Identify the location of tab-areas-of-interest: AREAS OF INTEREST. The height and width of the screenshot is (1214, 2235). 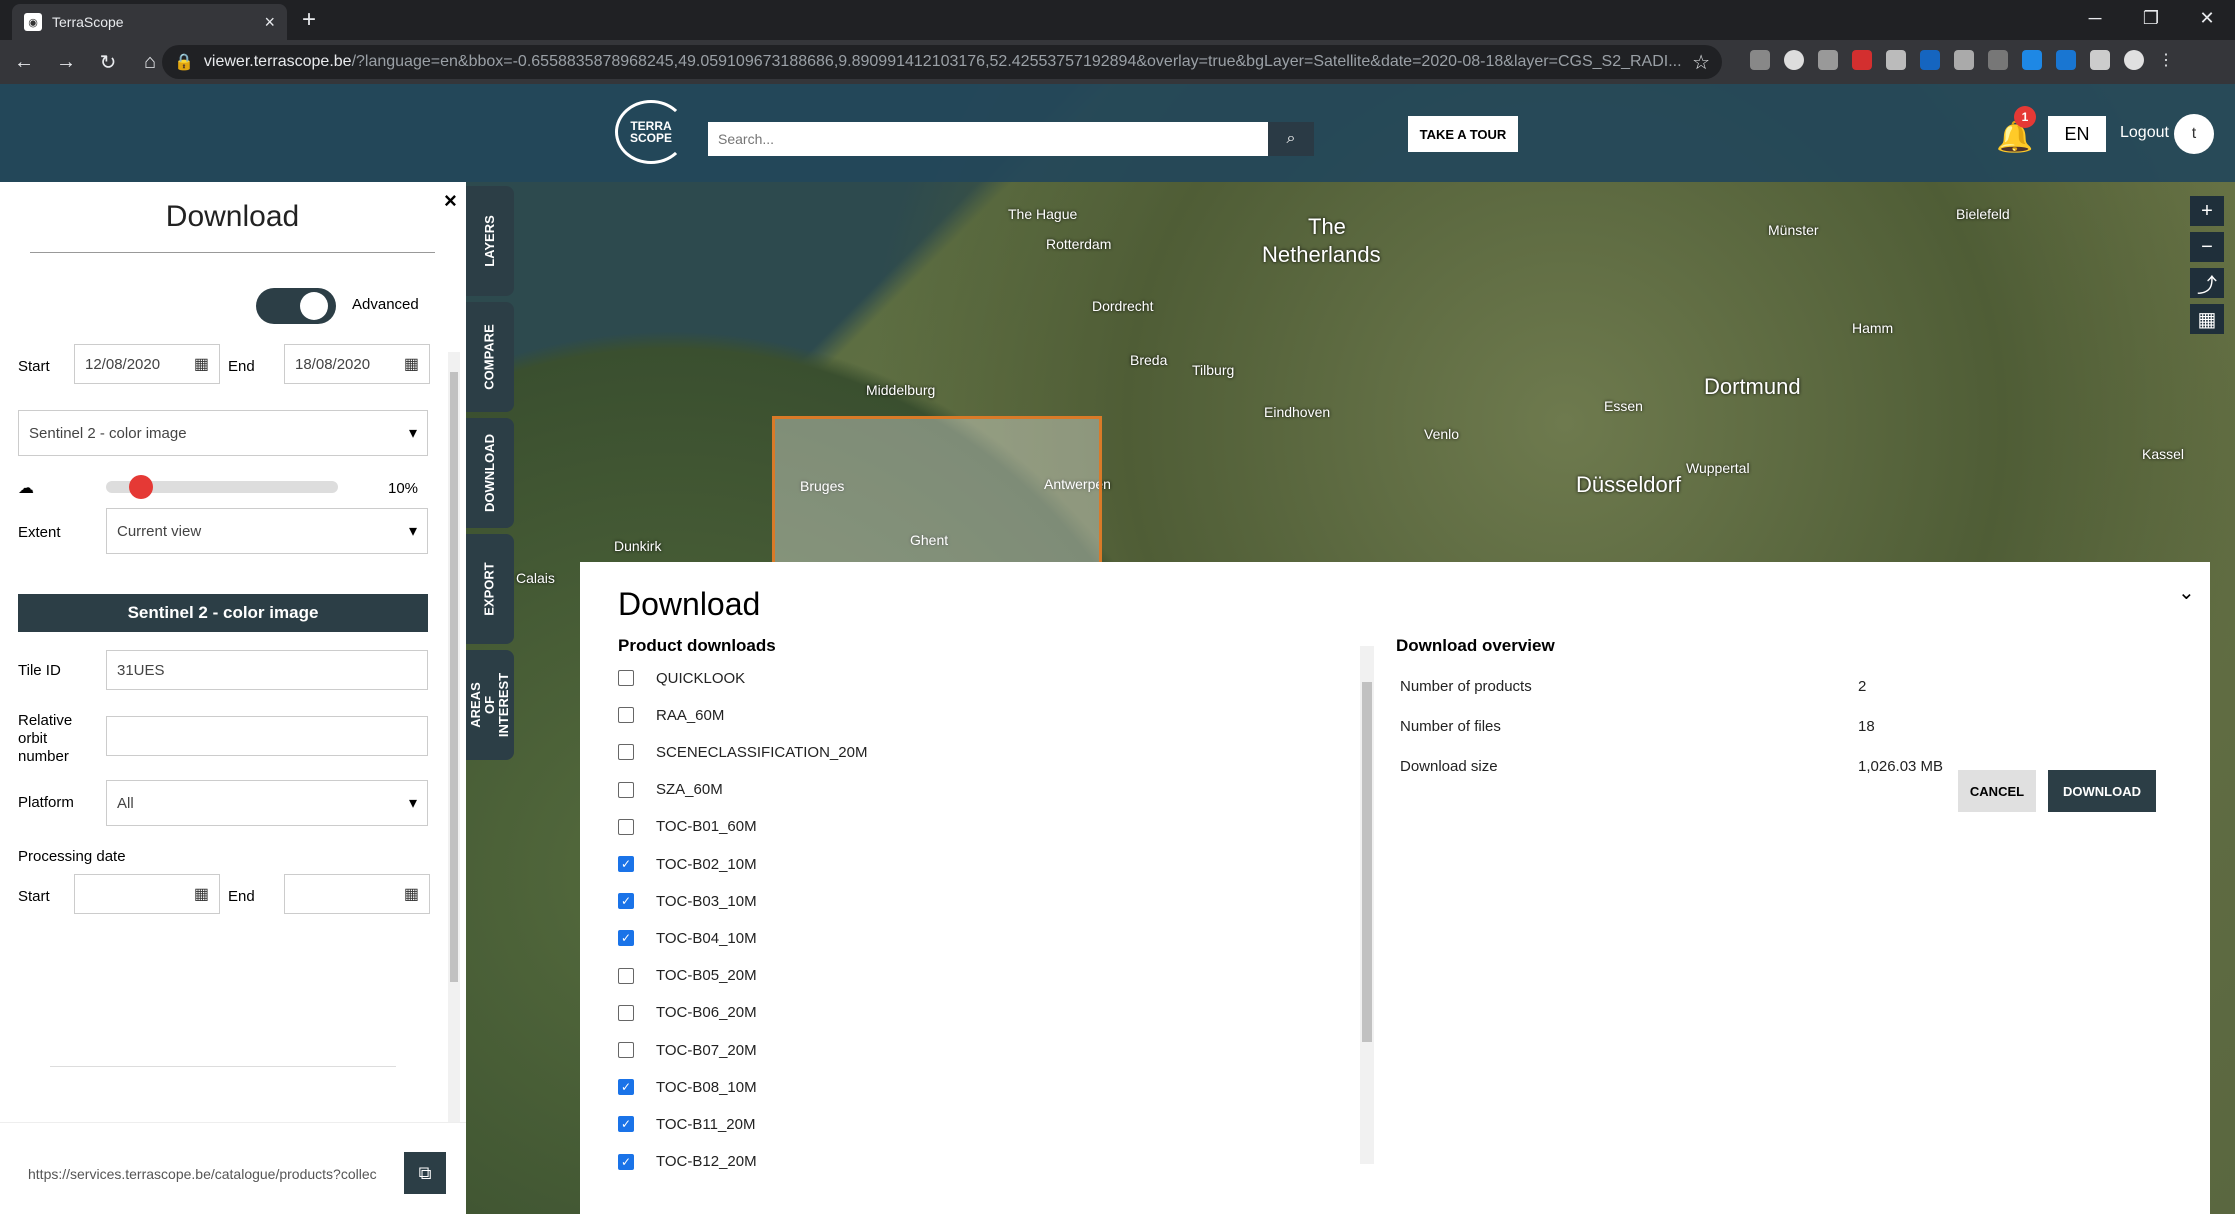
(490, 705).